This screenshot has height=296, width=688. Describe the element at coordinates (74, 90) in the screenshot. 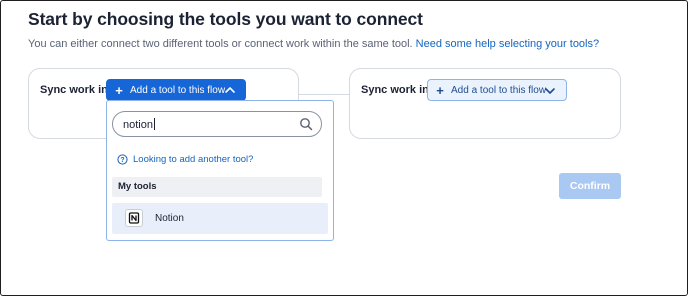

I see `source-sync-label: Sync work in` at that location.